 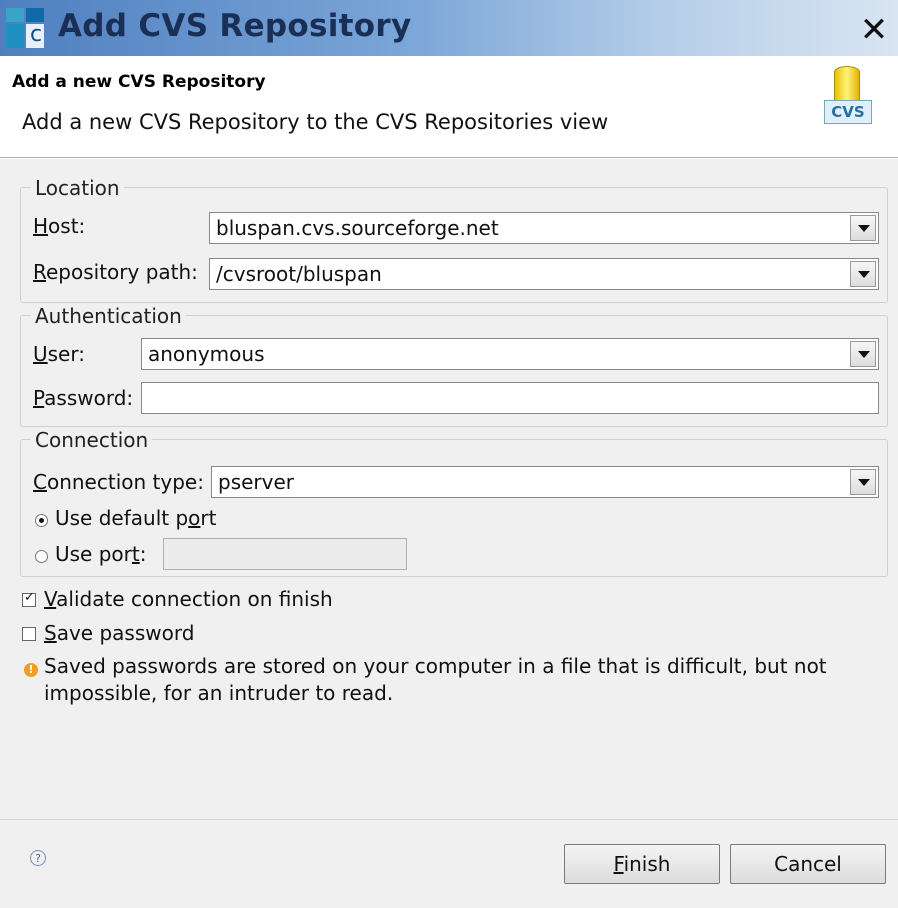 I want to click on finish-button: Finish, so click(x=642, y=864).